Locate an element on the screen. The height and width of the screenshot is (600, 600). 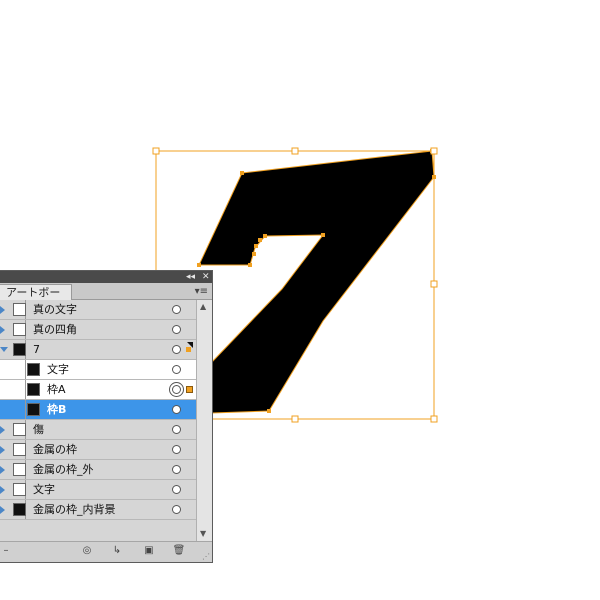
collapse-panel-icon: ◂◂ is located at coordinates (190, 277).